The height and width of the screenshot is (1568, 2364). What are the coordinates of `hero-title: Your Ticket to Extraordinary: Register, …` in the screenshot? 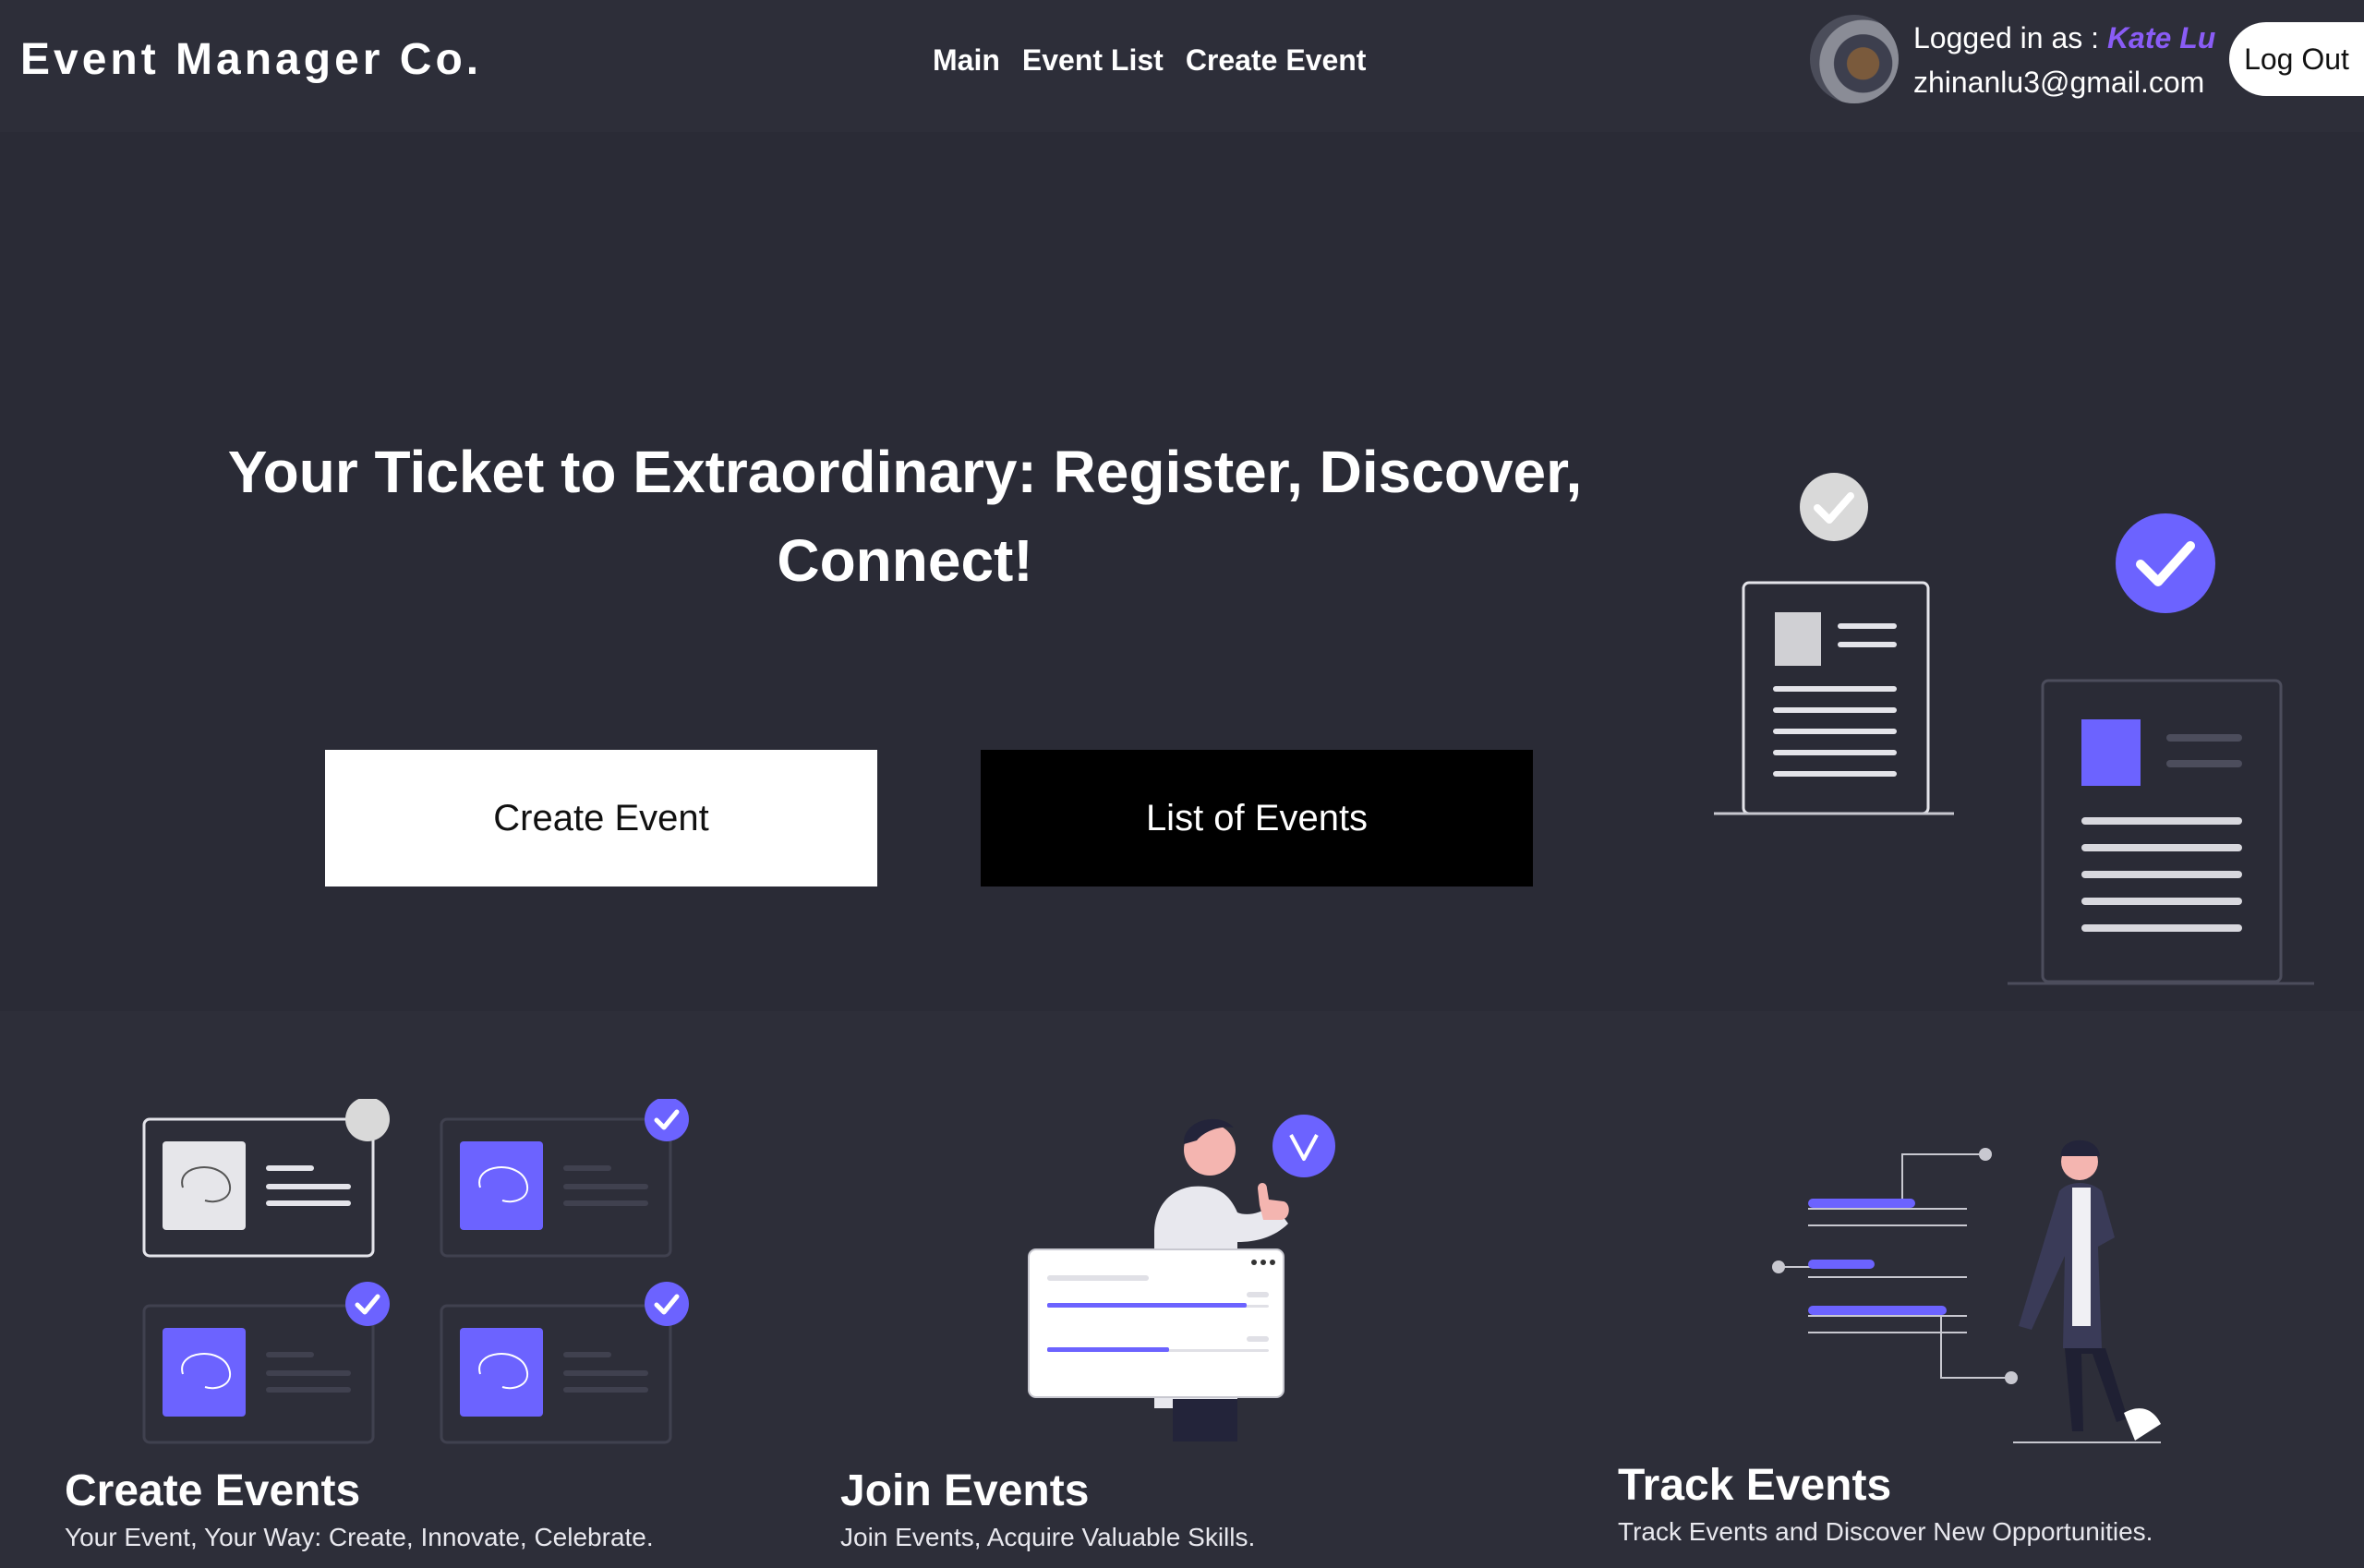 It's located at (905, 516).